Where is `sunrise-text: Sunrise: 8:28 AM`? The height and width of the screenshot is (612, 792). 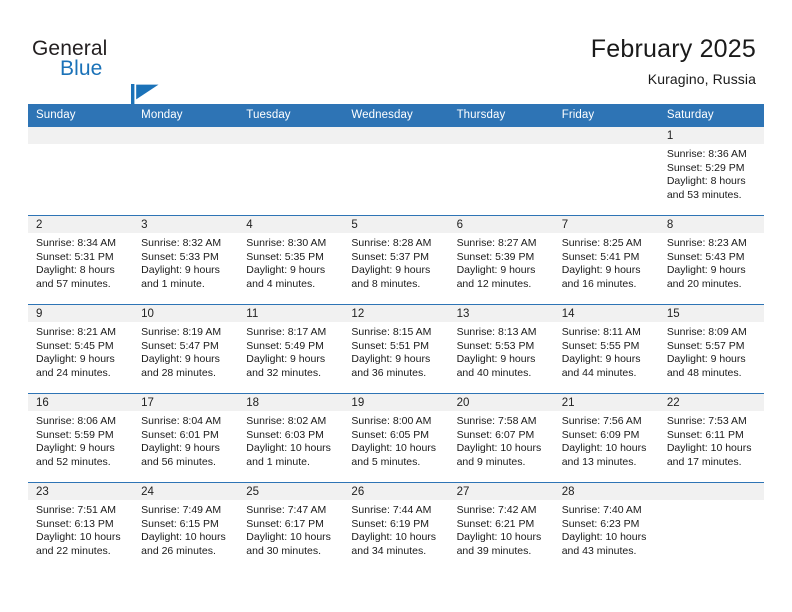 sunrise-text: Sunrise: 8:28 AM is located at coordinates (391, 243).